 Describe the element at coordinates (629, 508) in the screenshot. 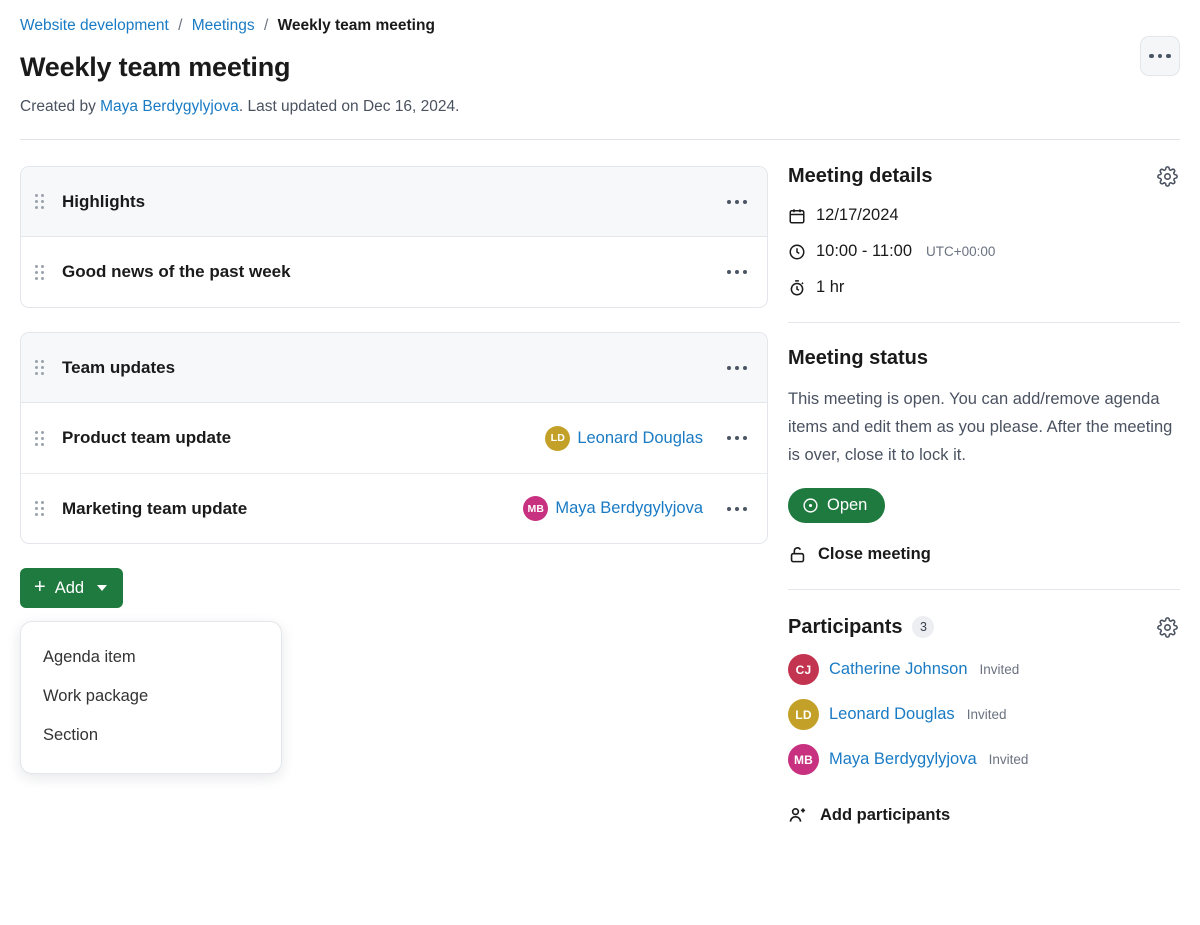

I see `presenter-name: Maya Berdygylyjova` at that location.